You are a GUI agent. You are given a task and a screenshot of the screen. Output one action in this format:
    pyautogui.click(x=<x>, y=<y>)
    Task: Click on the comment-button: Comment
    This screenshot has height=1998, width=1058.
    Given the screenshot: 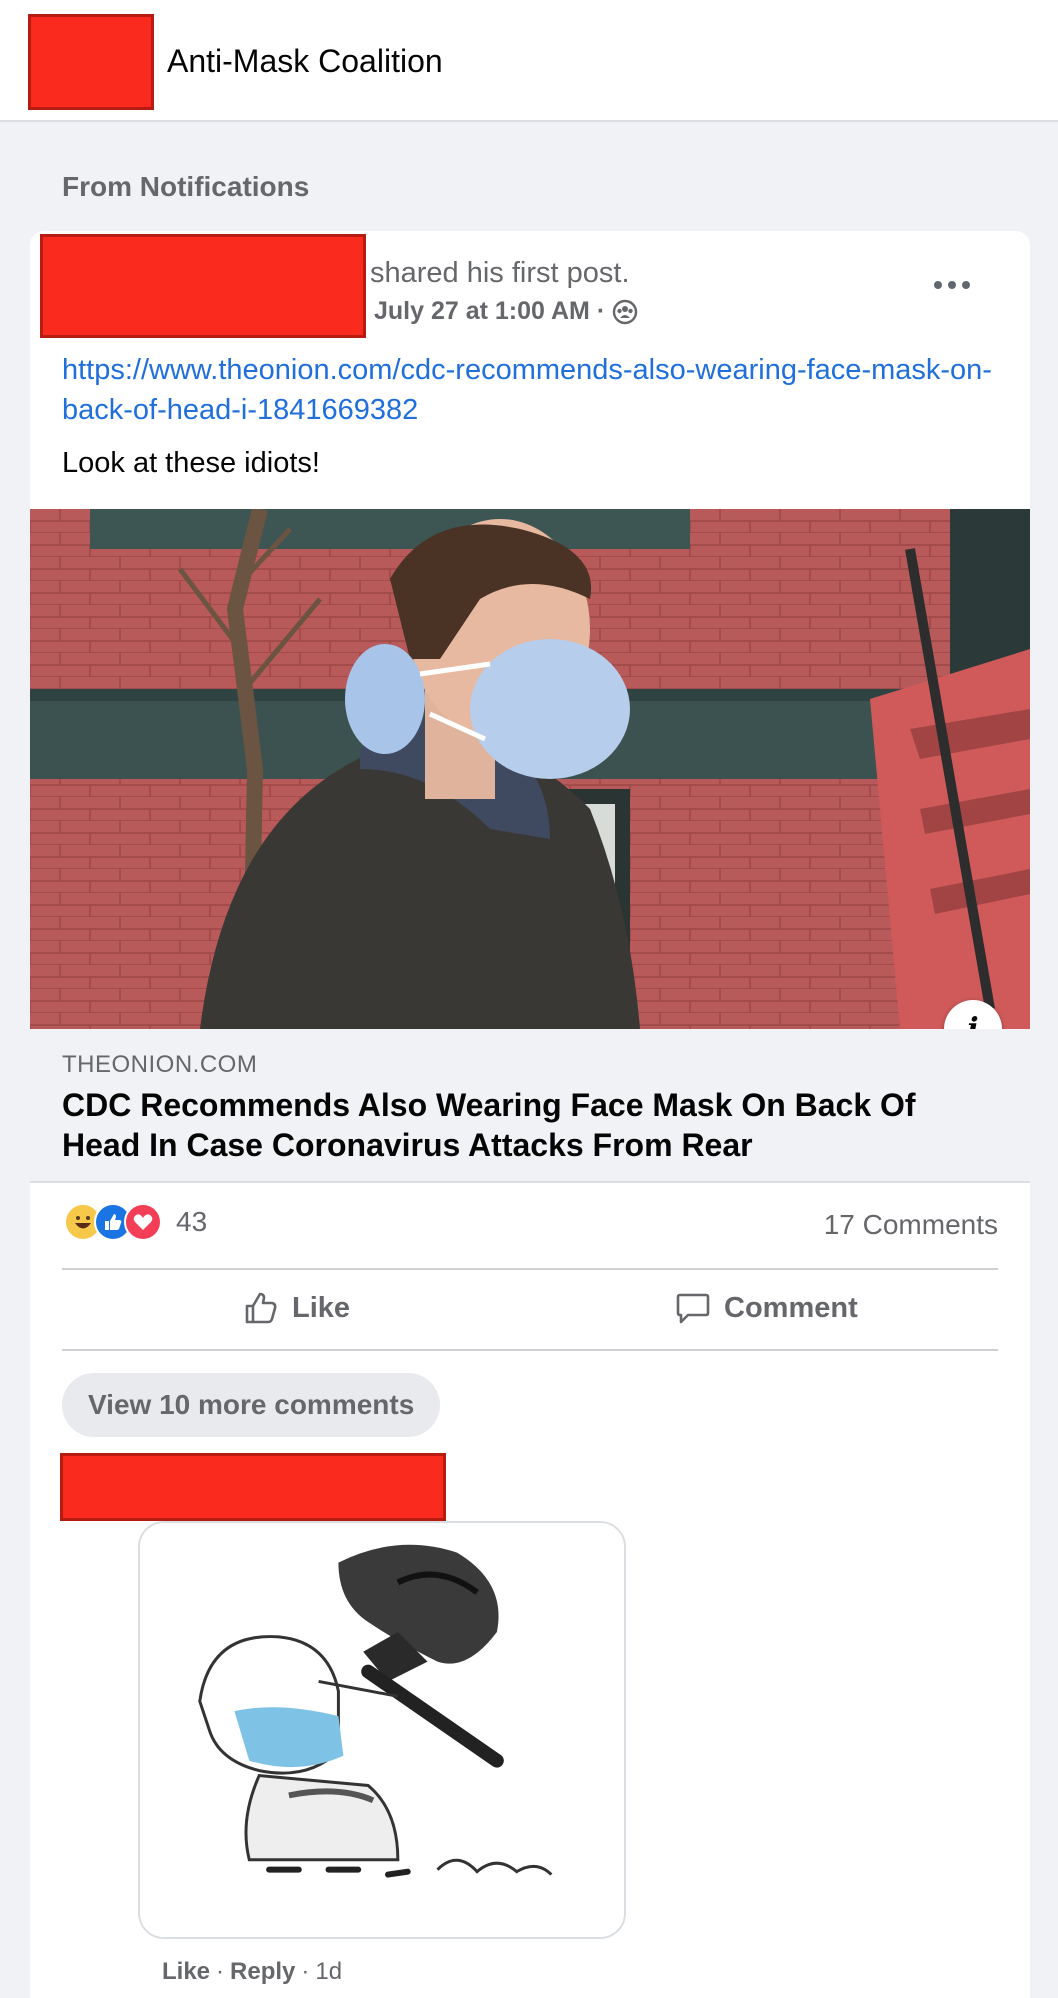 What is the action you would take?
    pyautogui.click(x=766, y=1308)
    